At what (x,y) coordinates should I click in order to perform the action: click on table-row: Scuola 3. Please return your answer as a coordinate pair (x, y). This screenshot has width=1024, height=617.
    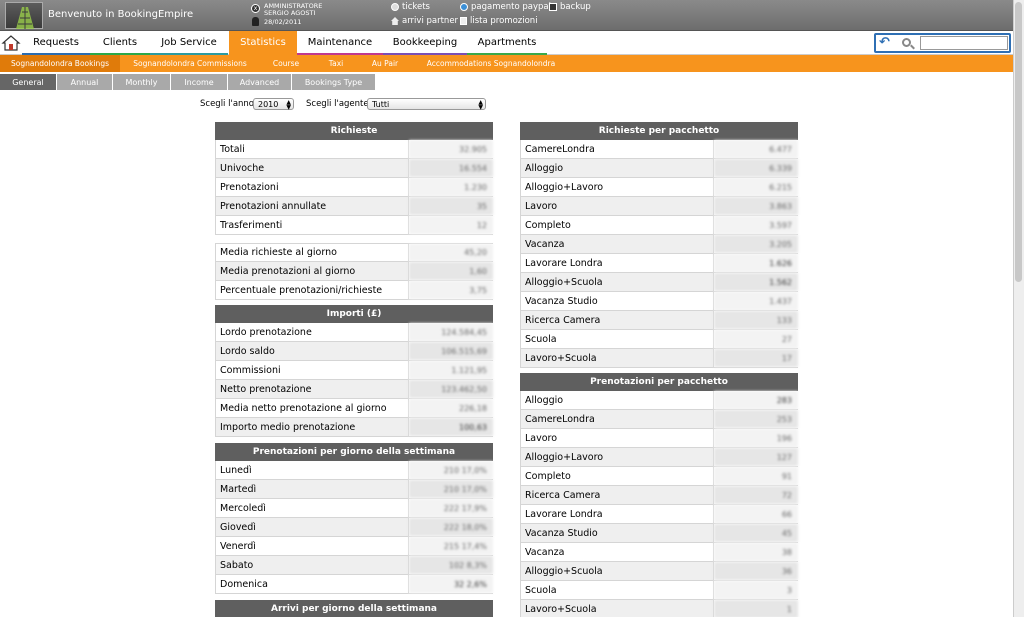
    Looking at the image, I should click on (659, 590).